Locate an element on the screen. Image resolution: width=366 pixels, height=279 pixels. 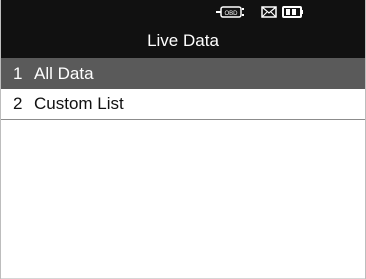
menu-item-custom-list: 2 Custom List is located at coordinates (183, 104).